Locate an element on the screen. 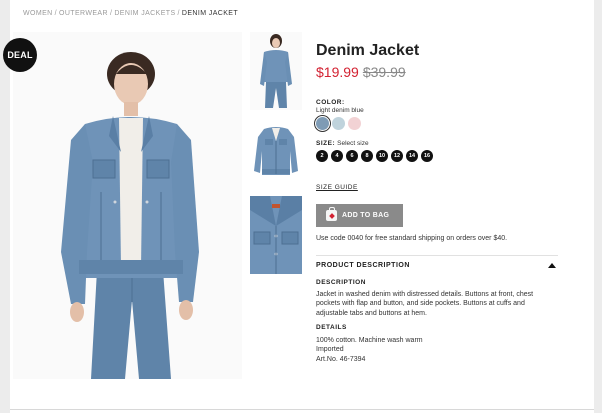 This screenshot has width=602, height=413. size-option-8: 8 is located at coordinates (367, 156).